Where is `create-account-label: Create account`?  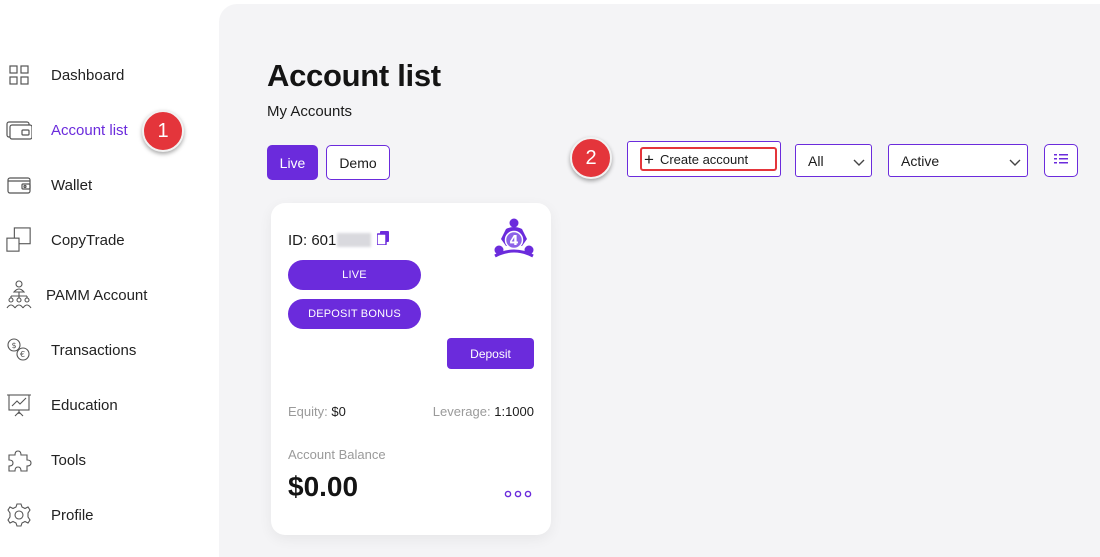 create-account-label: Create account is located at coordinates (704, 159).